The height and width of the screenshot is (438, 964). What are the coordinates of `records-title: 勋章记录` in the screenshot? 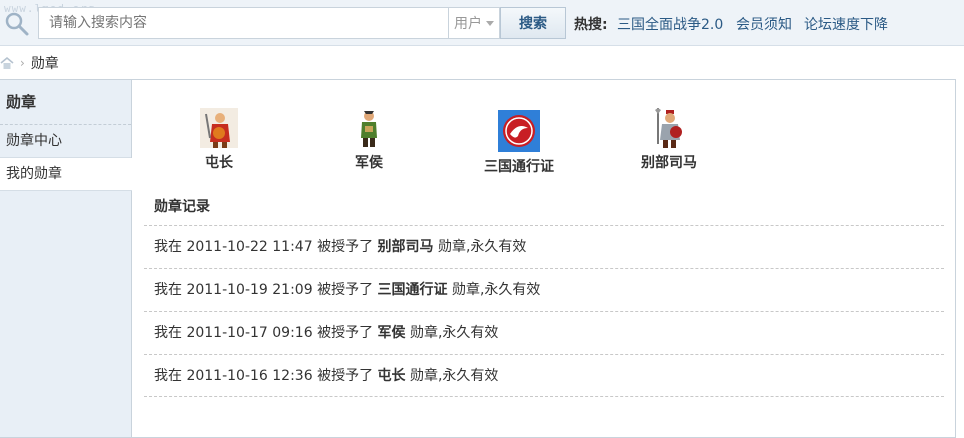 It's located at (182, 207).